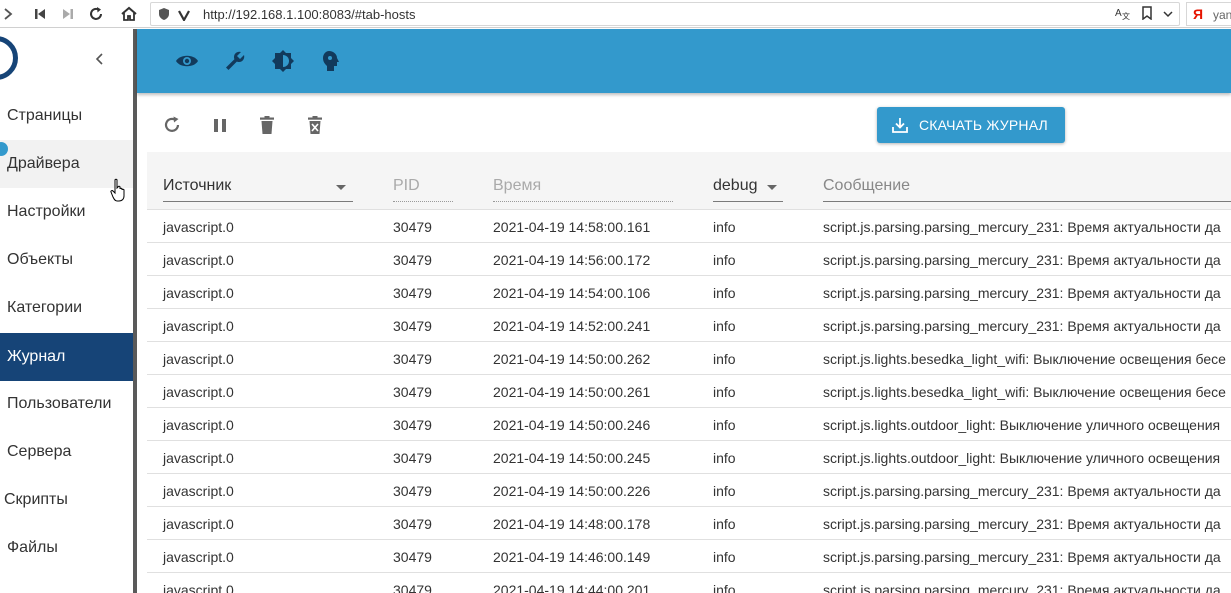  I want to click on sidebar-item-label: Категории, so click(45, 307).